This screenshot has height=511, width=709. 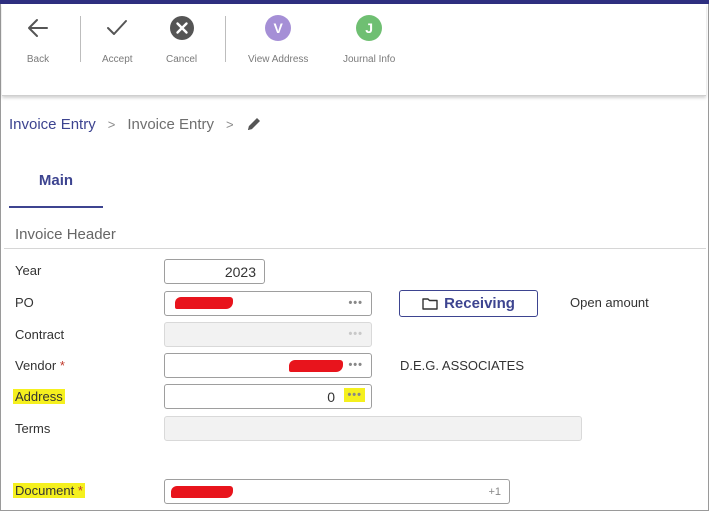 I want to click on checkmark-icon, so click(x=117, y=28).